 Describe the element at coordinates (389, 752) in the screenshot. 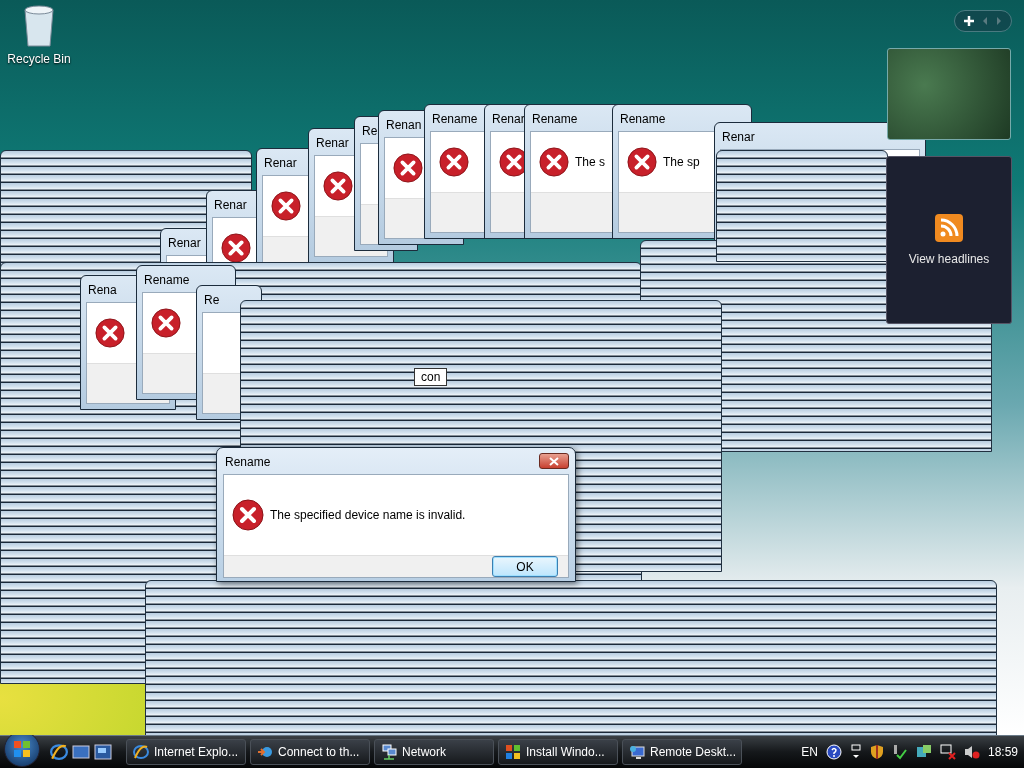

I see `network-icon` at that location.